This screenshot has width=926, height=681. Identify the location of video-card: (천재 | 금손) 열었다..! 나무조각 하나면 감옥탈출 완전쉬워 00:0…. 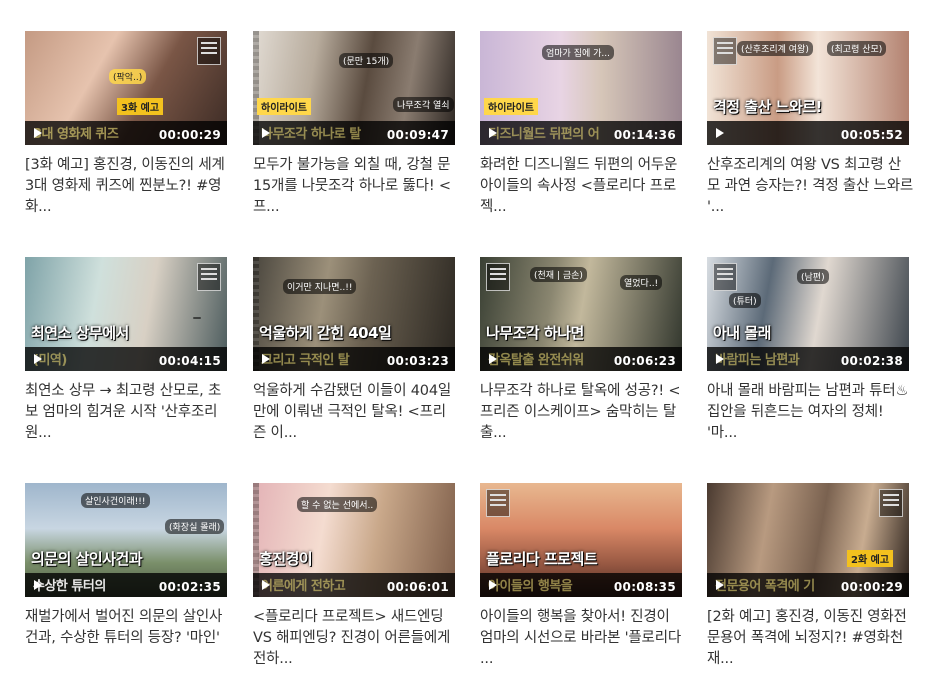
(582, 357).